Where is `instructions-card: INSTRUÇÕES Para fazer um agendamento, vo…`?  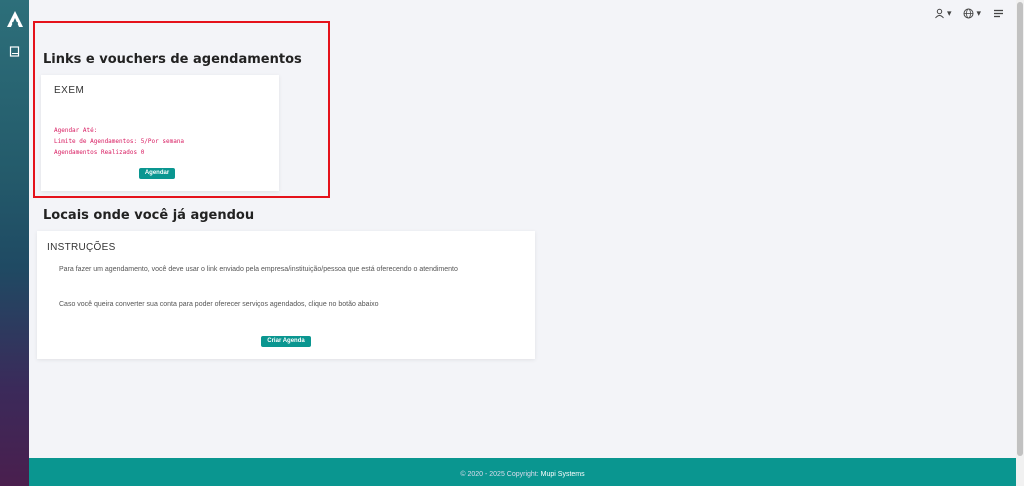
instructions-card: INSTRUÇÕES Para fazer um agendamento, vo… is located at coordinates (286, 295).